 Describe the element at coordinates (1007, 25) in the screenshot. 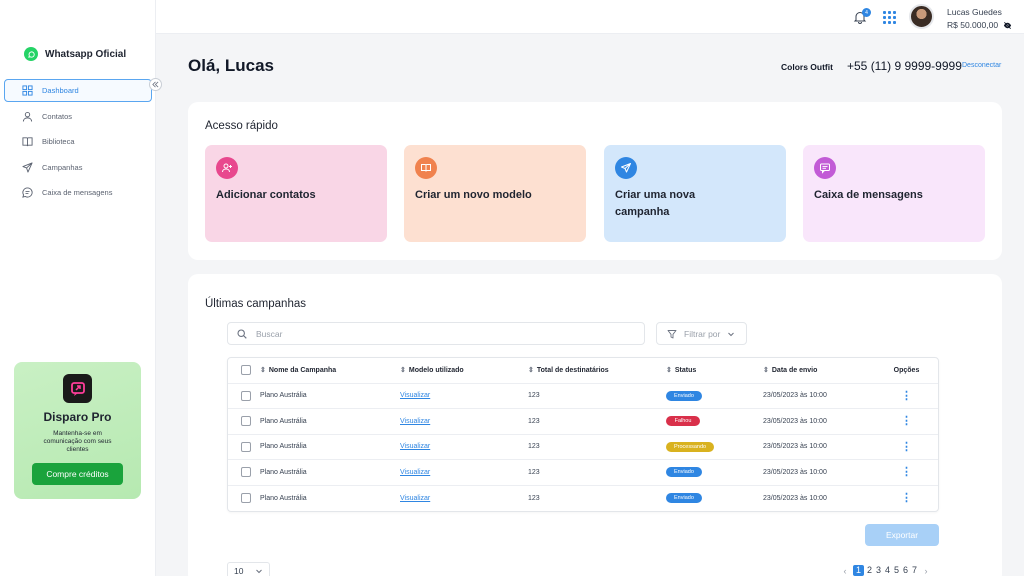

I see `eye-off-icon` at that location.